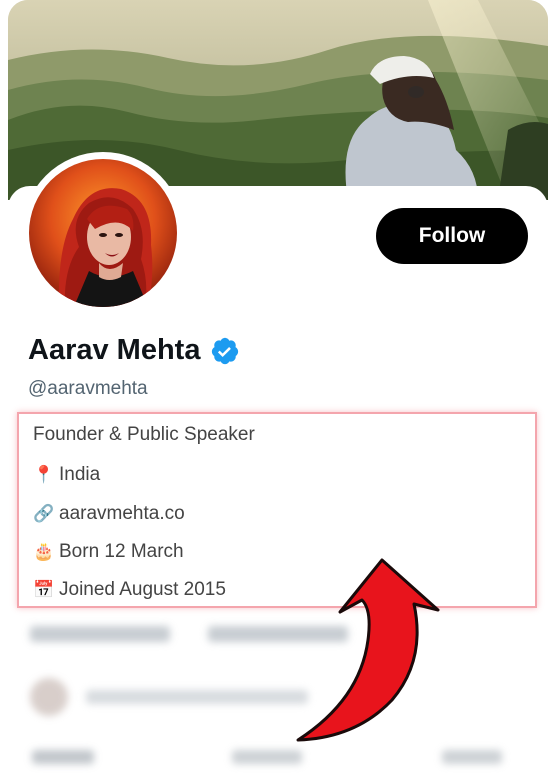  Describe the element at coordinates (225, 350) in the screenshot. I see `verified-badge-icon` at that location.